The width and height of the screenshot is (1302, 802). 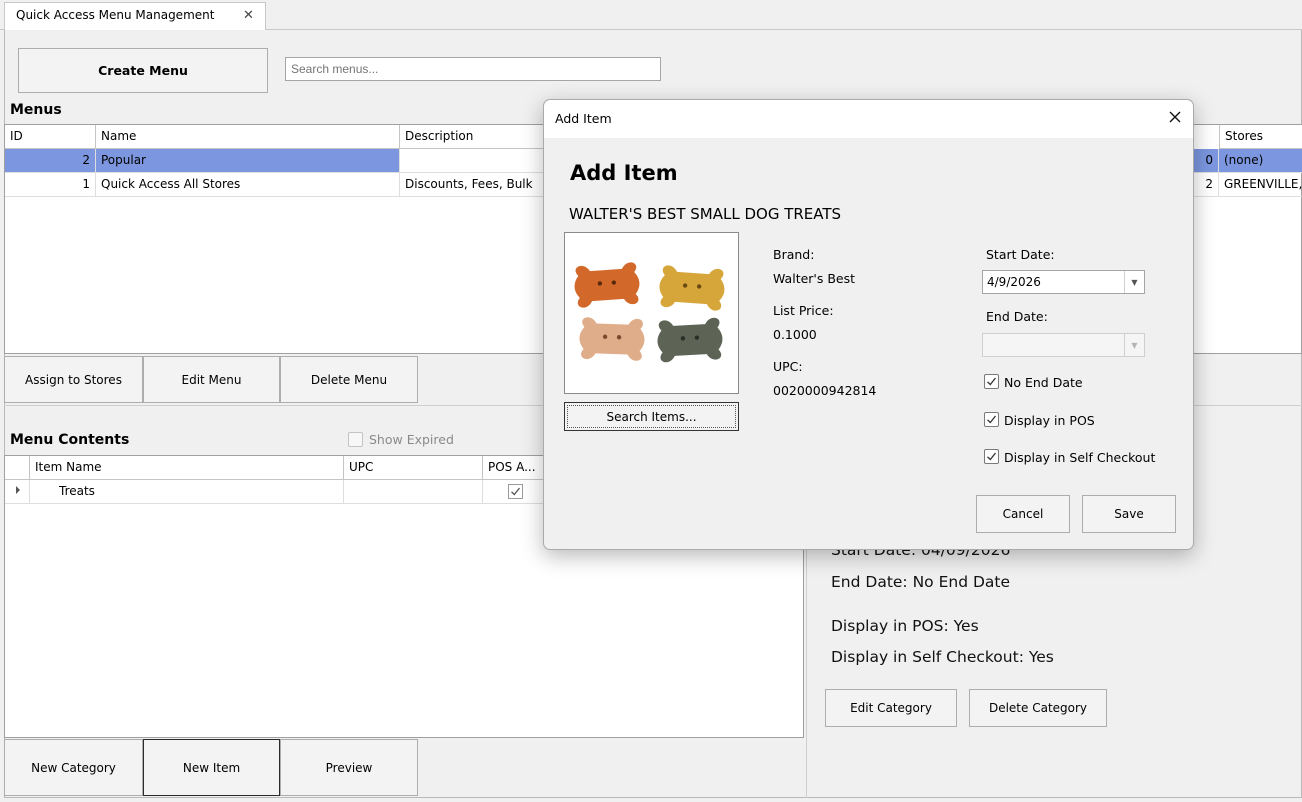 What do you see at coordinates (211, 379) in the screenshot?
I see `edit-menu-button: Edit Menu` at bounding box center [211, 379].